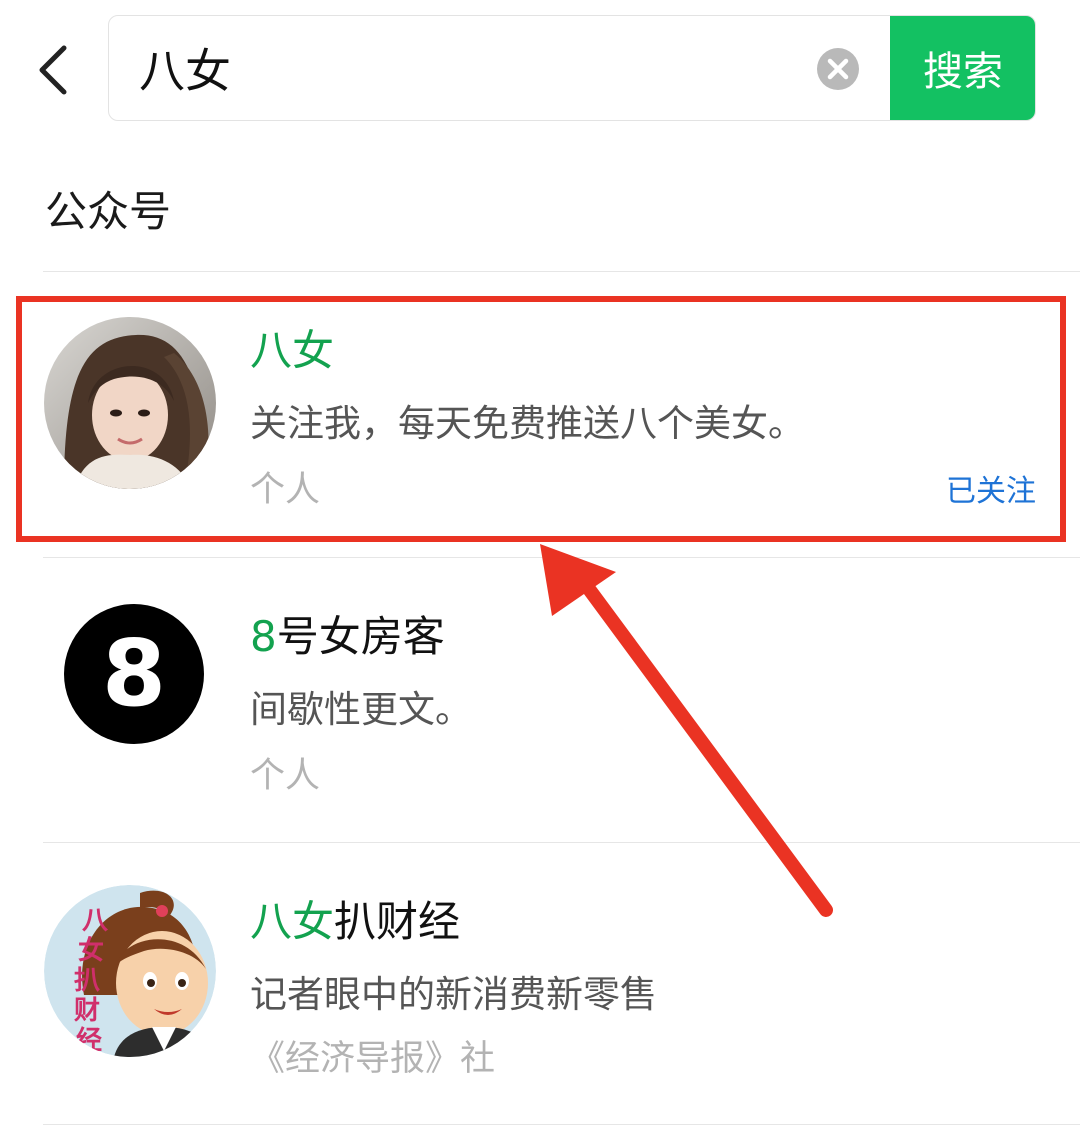 This screenshot has height=1126, width=1080. I want to click on search-input, so click(469, 68).